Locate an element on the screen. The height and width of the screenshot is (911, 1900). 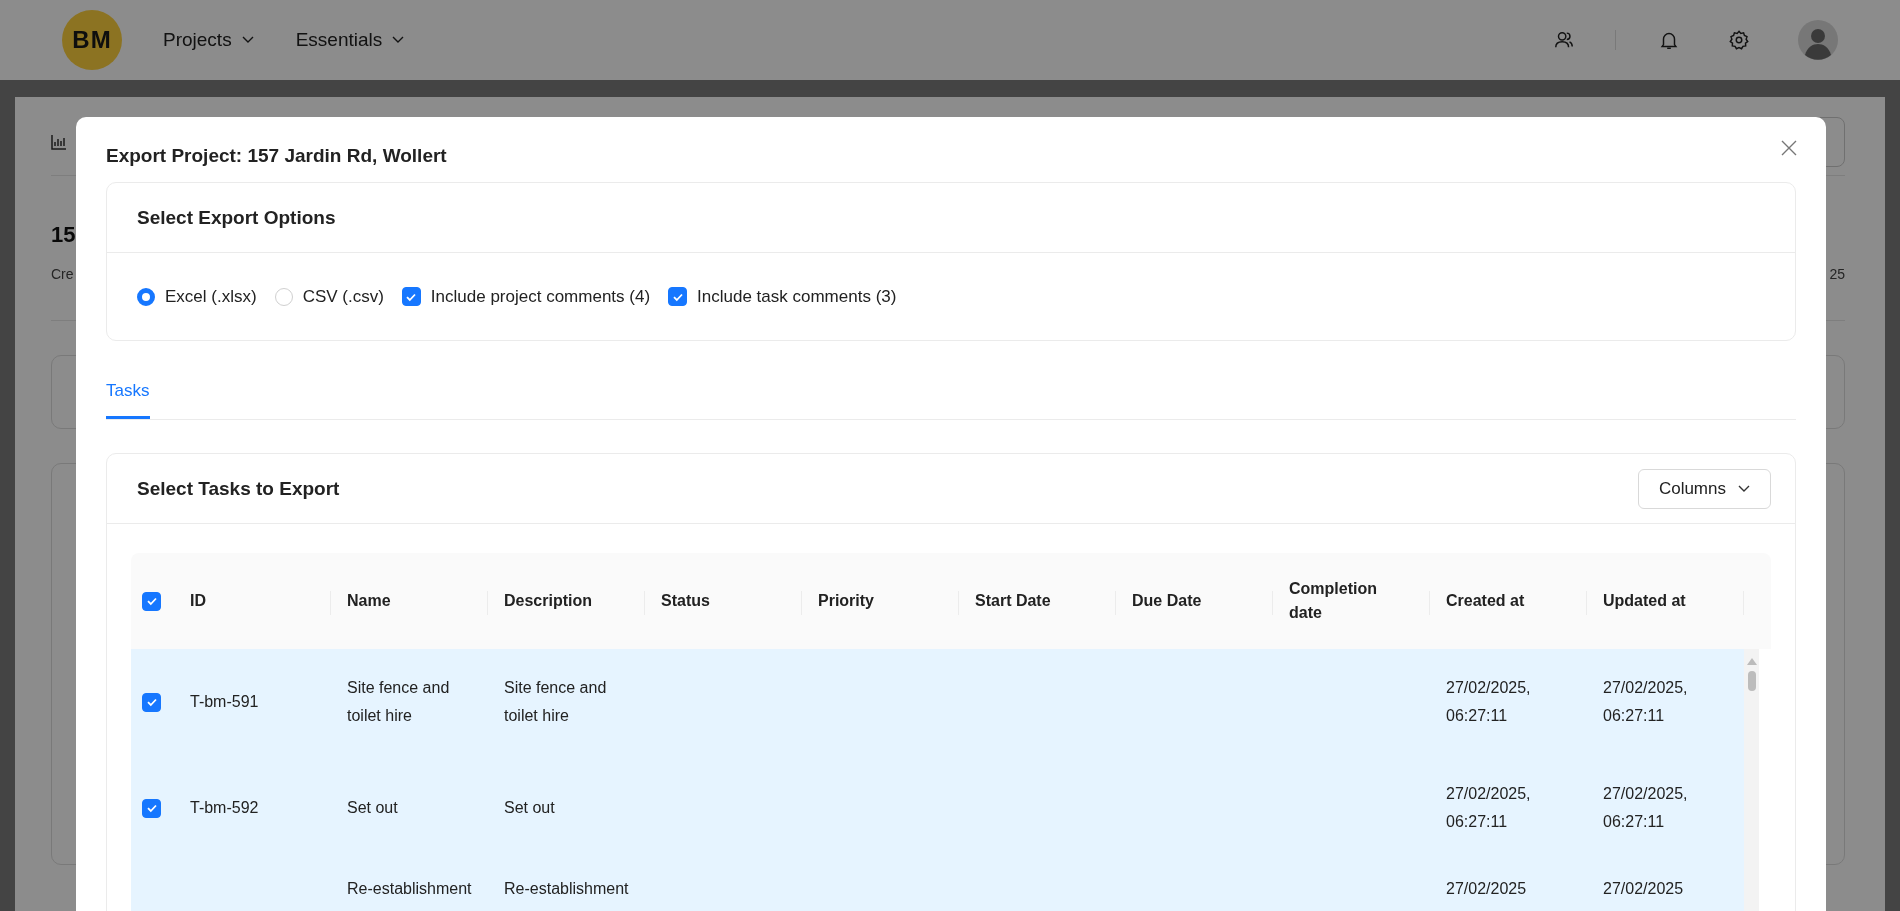
nav-menu: Projects is located at coordinates (208, 40).